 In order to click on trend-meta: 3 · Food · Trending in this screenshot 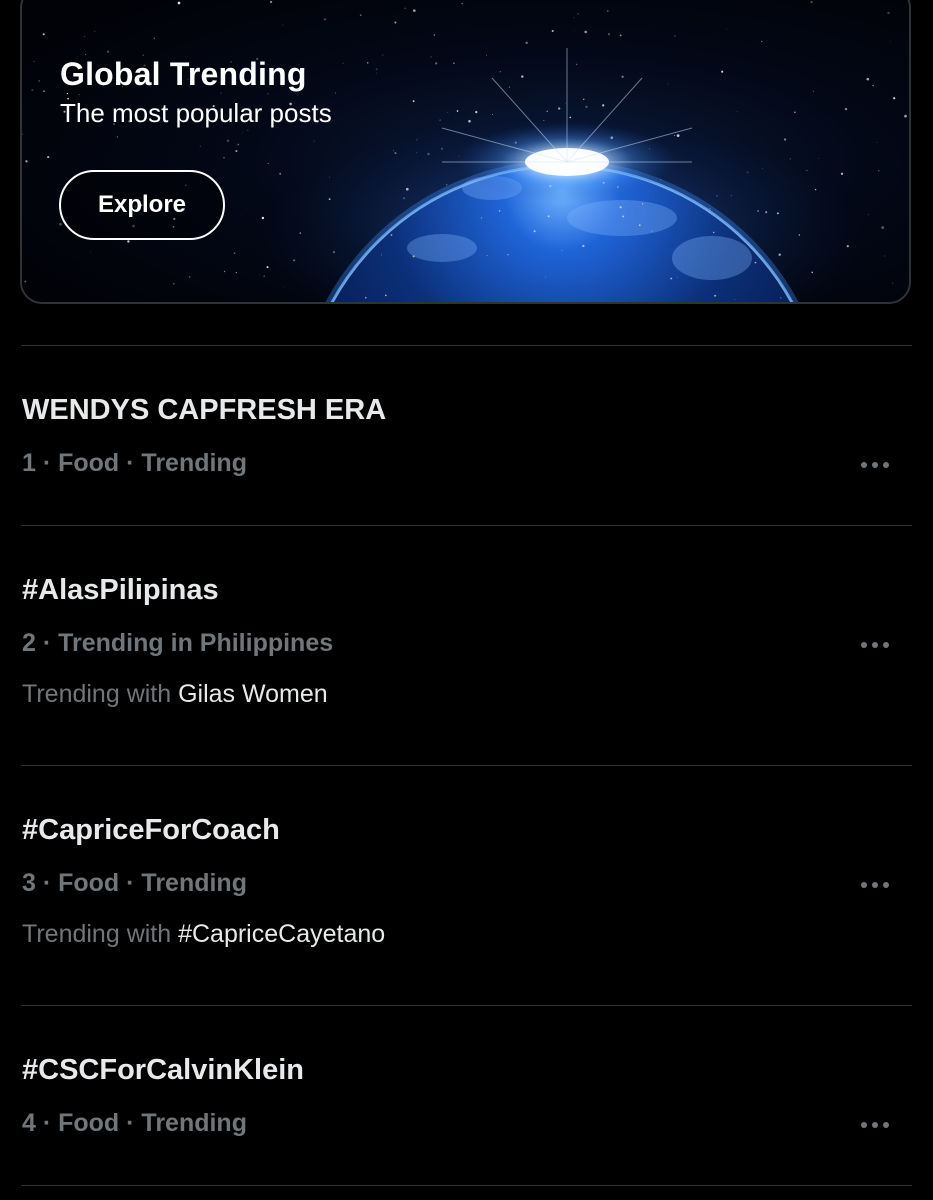, I will do `click(134, 883)`.